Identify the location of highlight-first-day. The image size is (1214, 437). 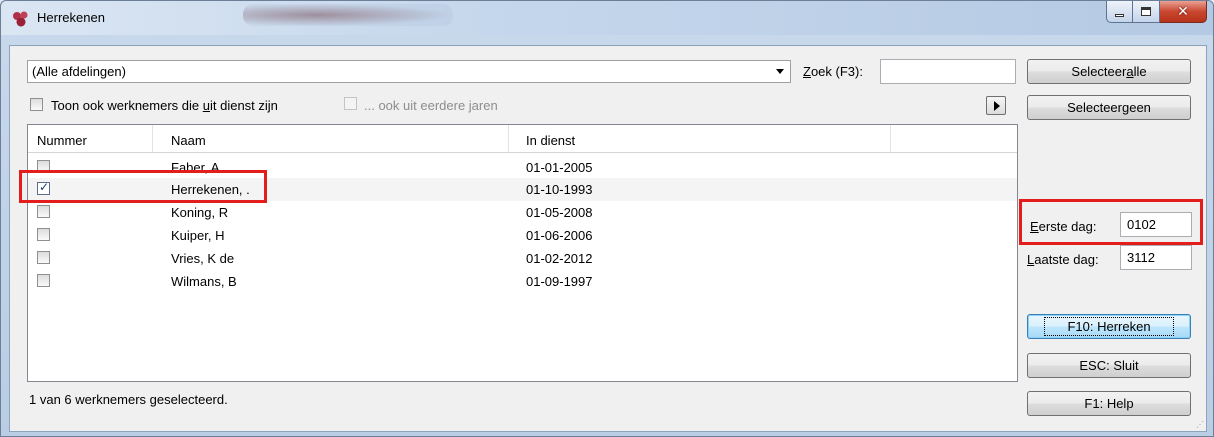
(1111, 222).